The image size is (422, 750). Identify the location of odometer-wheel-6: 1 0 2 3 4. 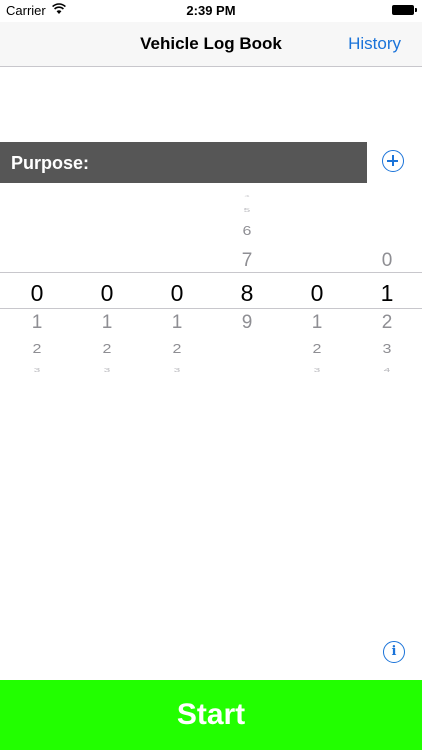
(387, 290).